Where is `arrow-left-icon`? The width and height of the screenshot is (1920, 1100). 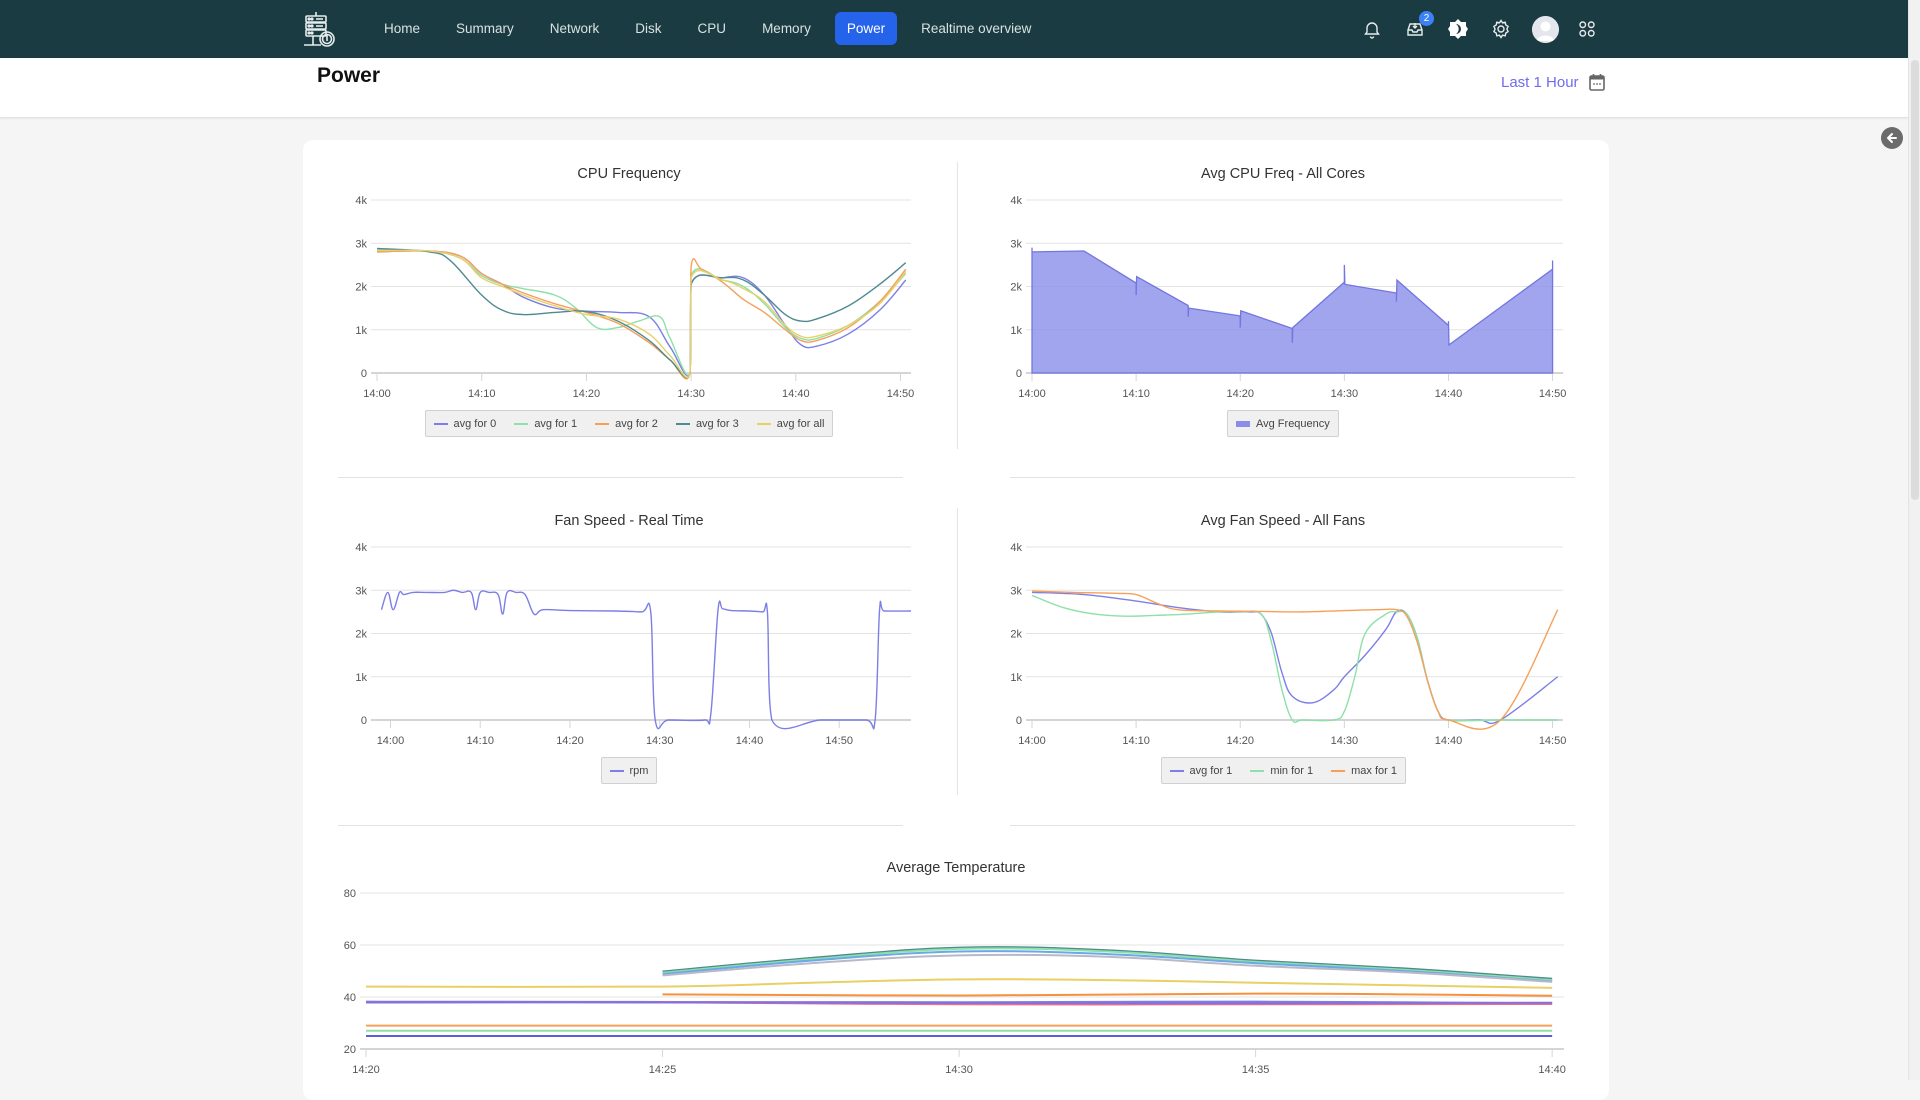
arrow-left-icon is located at coordinates (1892, 138).